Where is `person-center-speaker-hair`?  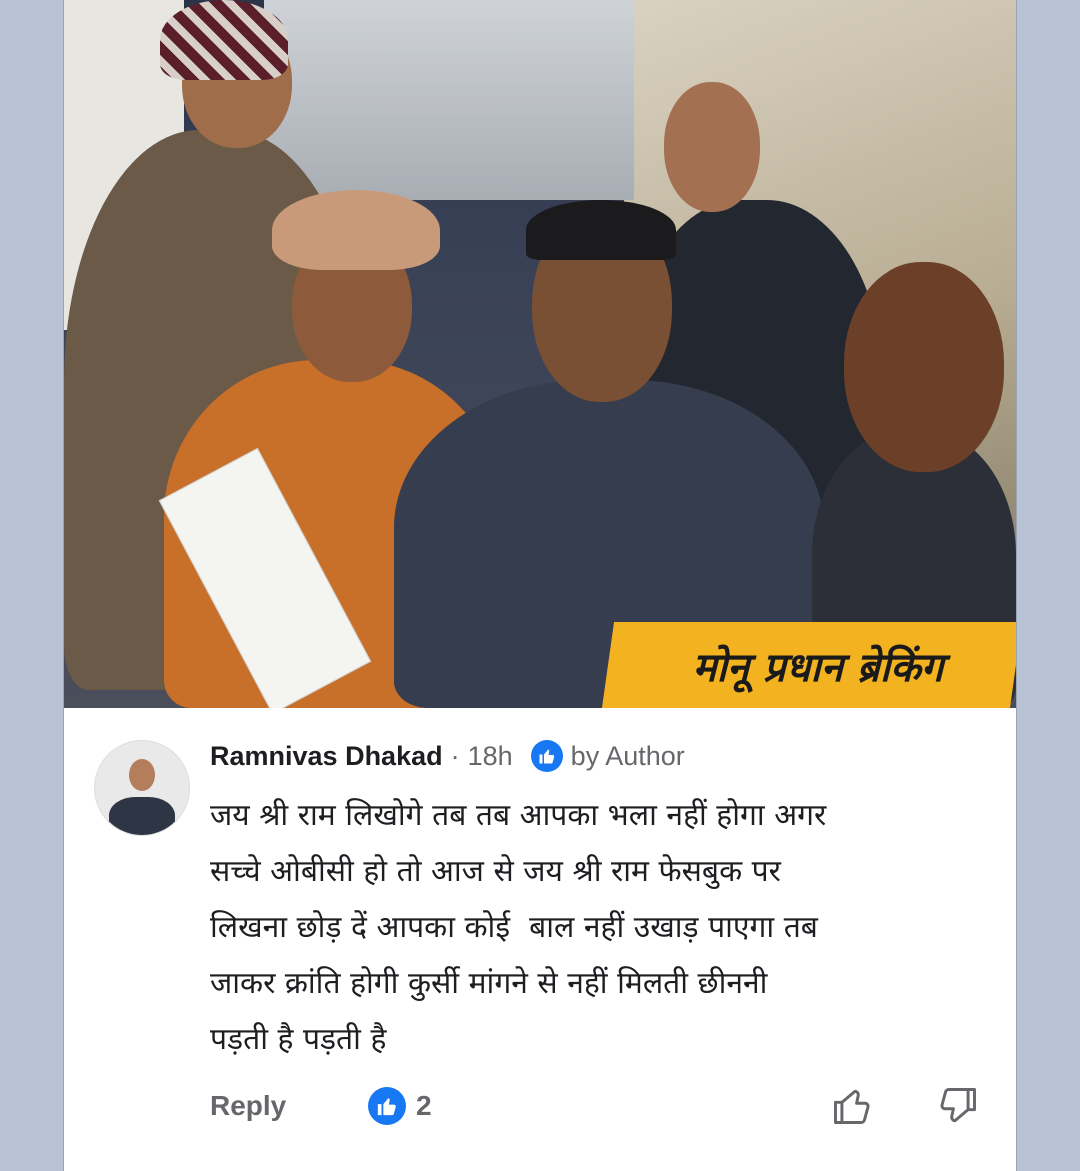
person-center-speaker-hair is located at coordinates (601, 230).